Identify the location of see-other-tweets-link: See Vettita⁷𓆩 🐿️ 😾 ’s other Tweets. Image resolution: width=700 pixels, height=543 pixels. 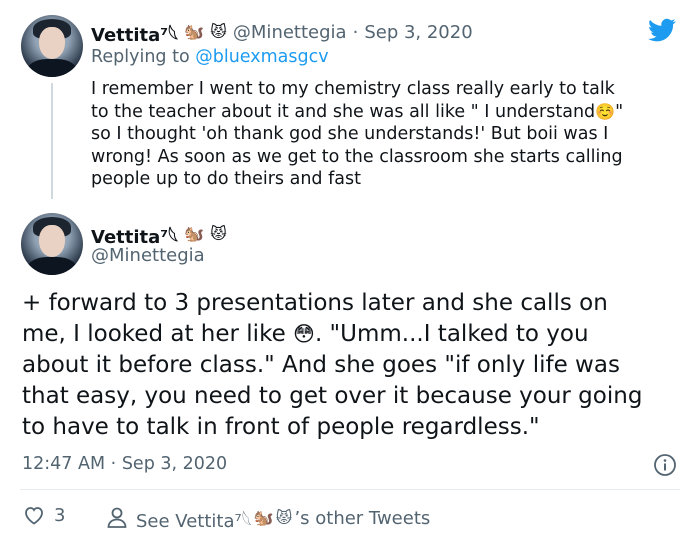
(268, 518).